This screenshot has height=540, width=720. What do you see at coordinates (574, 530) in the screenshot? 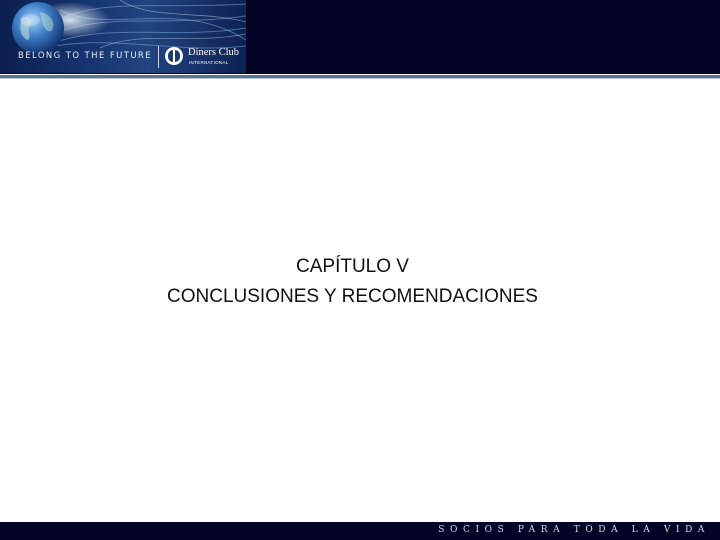
I see `footer-motto: SOCIOS PARA TODA LA VIDA` at bounding box center [574, 530].